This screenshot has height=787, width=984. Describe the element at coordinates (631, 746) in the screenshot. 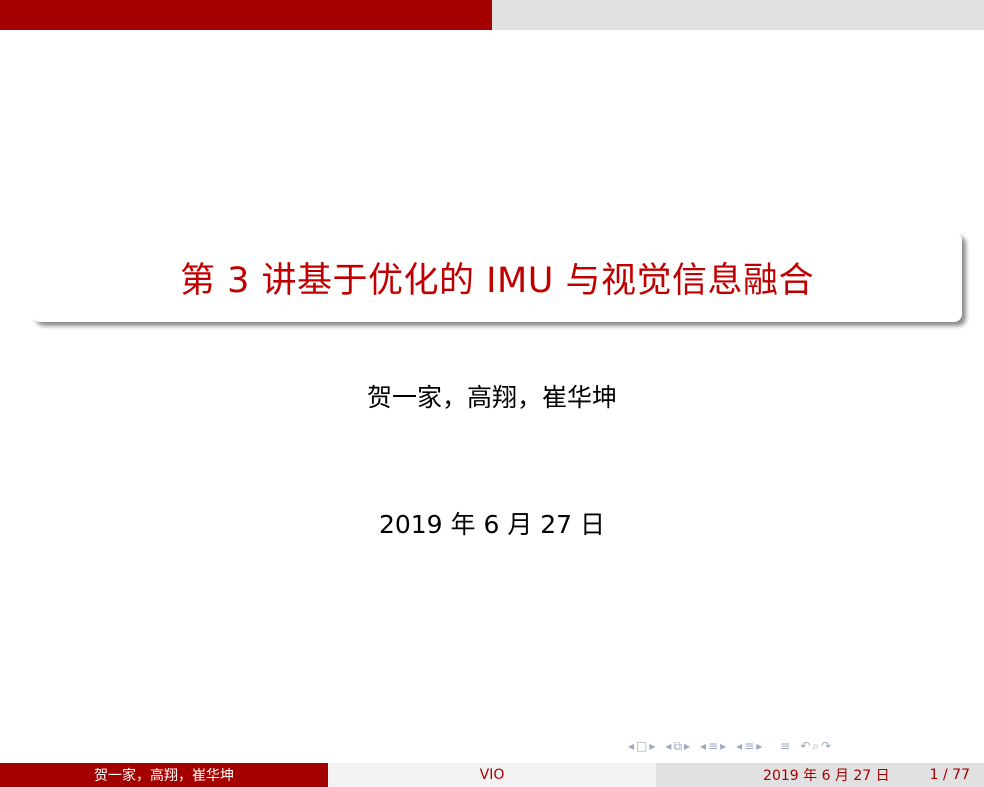

I see `frame-prev-icon: ◂` at that location.